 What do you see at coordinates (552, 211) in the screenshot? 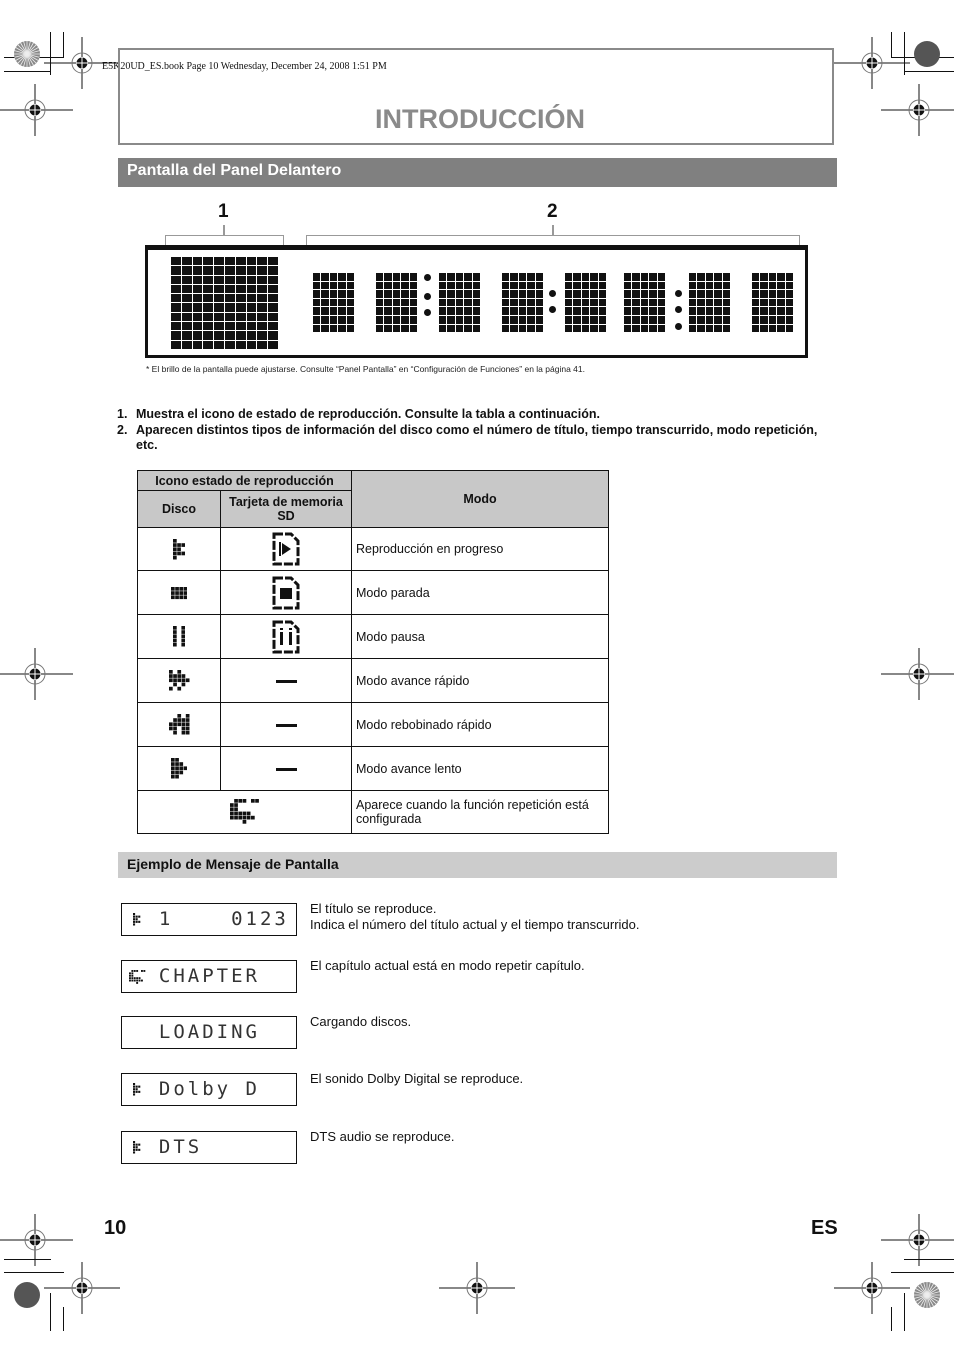
I see `callout-2: 2` at bounding box center [552, 211].